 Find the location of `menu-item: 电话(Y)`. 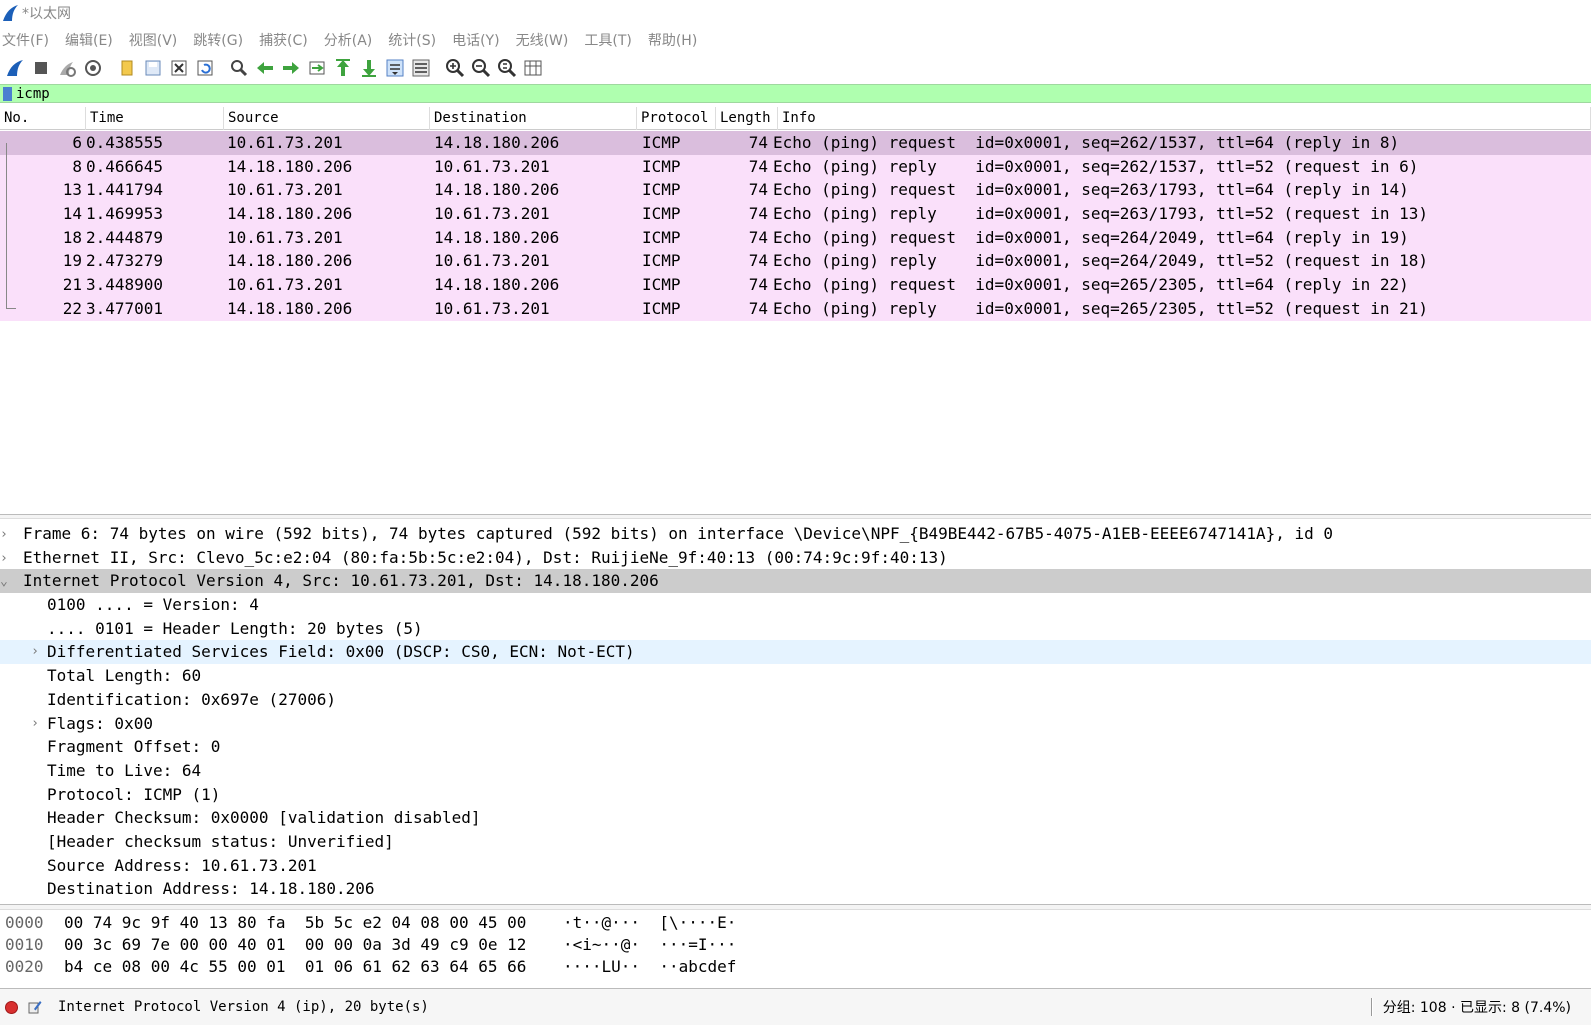

menu-item: 电话(Y) is located at coordinates (478, 40).